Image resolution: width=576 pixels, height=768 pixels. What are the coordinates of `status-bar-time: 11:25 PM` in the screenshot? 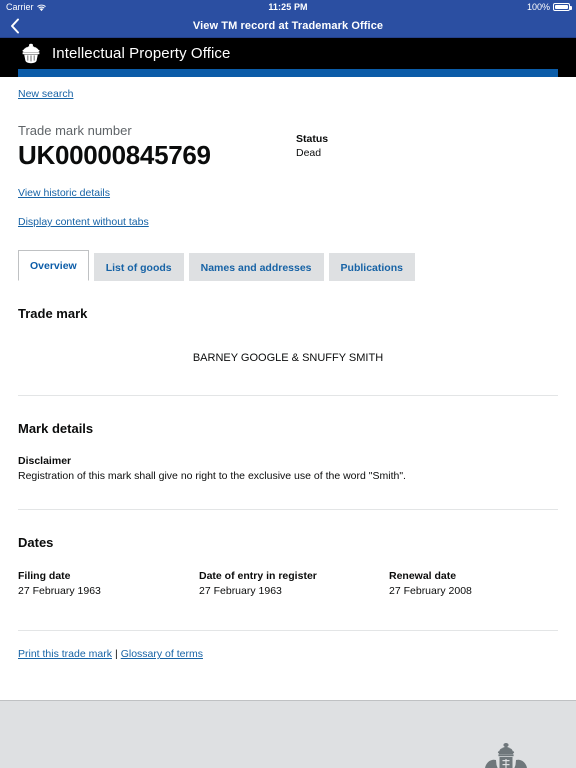 It's located at (288, 7).